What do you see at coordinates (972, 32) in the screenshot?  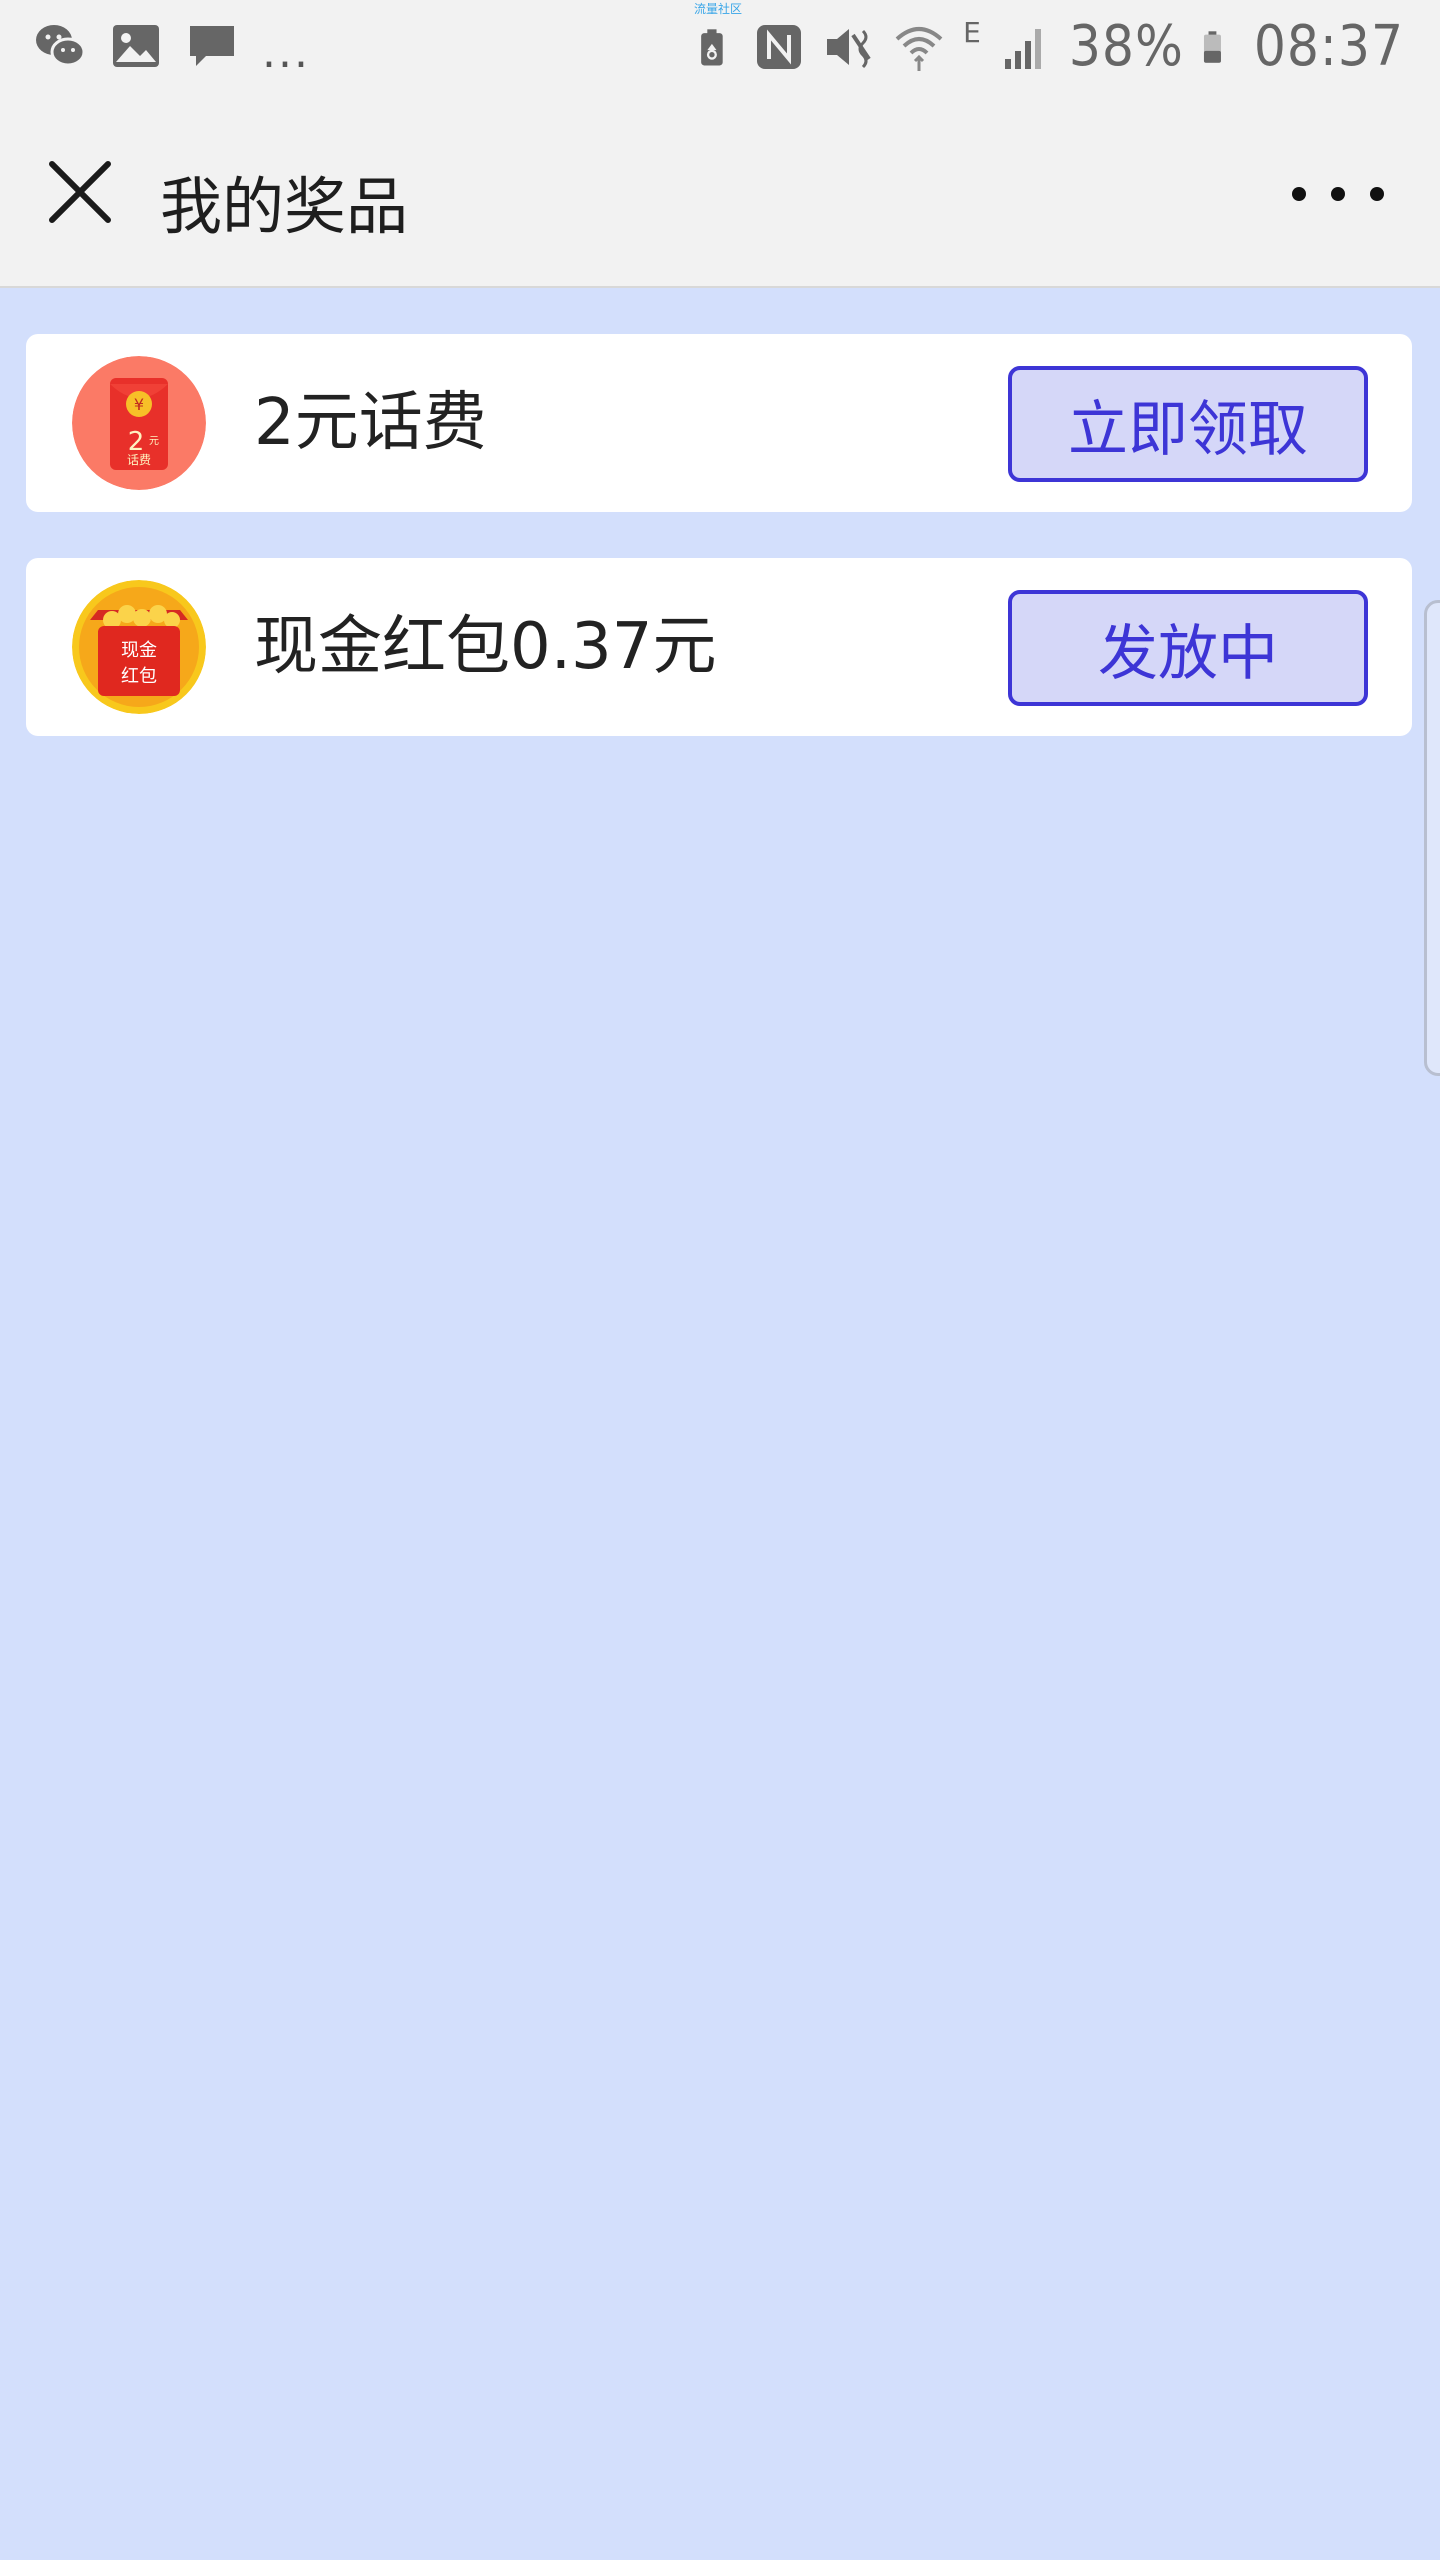 I see `network-type-label: E` at bounding box center [972, 32].